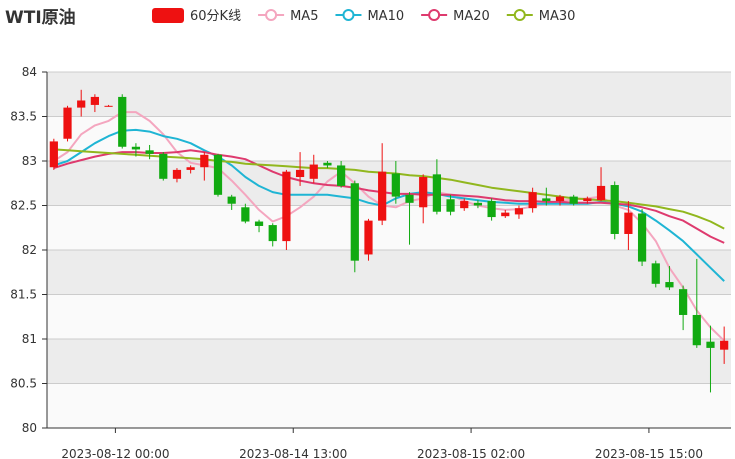 The image size is (735, 459). What do you see at coordinates (215, 16) in the screenshot?
I see `legend-label: 60分K线` at bounding box center [215, 16].